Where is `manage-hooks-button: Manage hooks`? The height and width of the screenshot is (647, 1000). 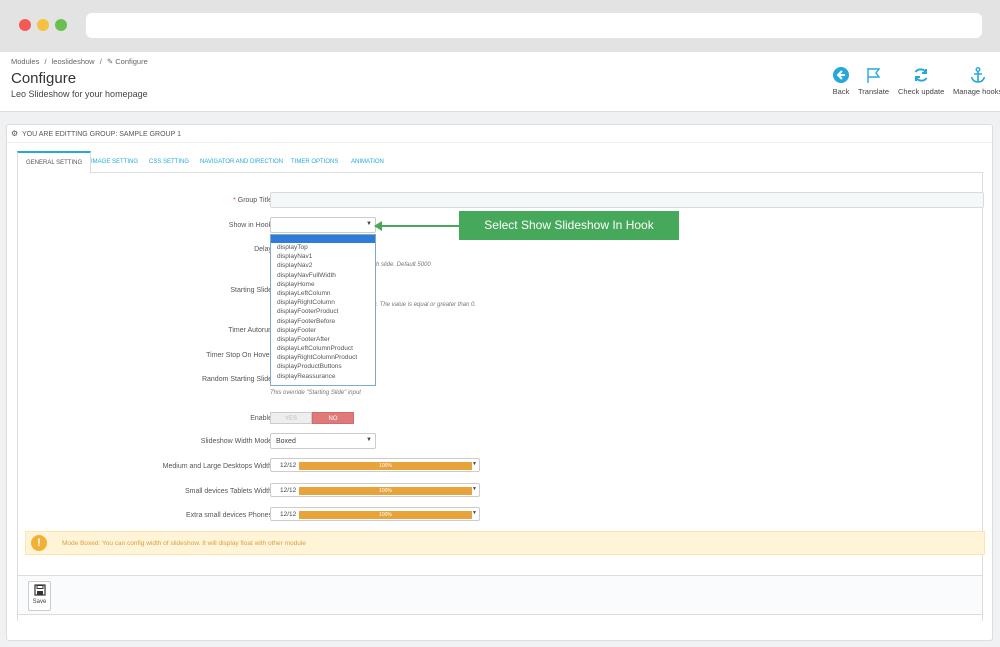
manage-hooks-button: Manage hooks is located at coordinates (976, 81).